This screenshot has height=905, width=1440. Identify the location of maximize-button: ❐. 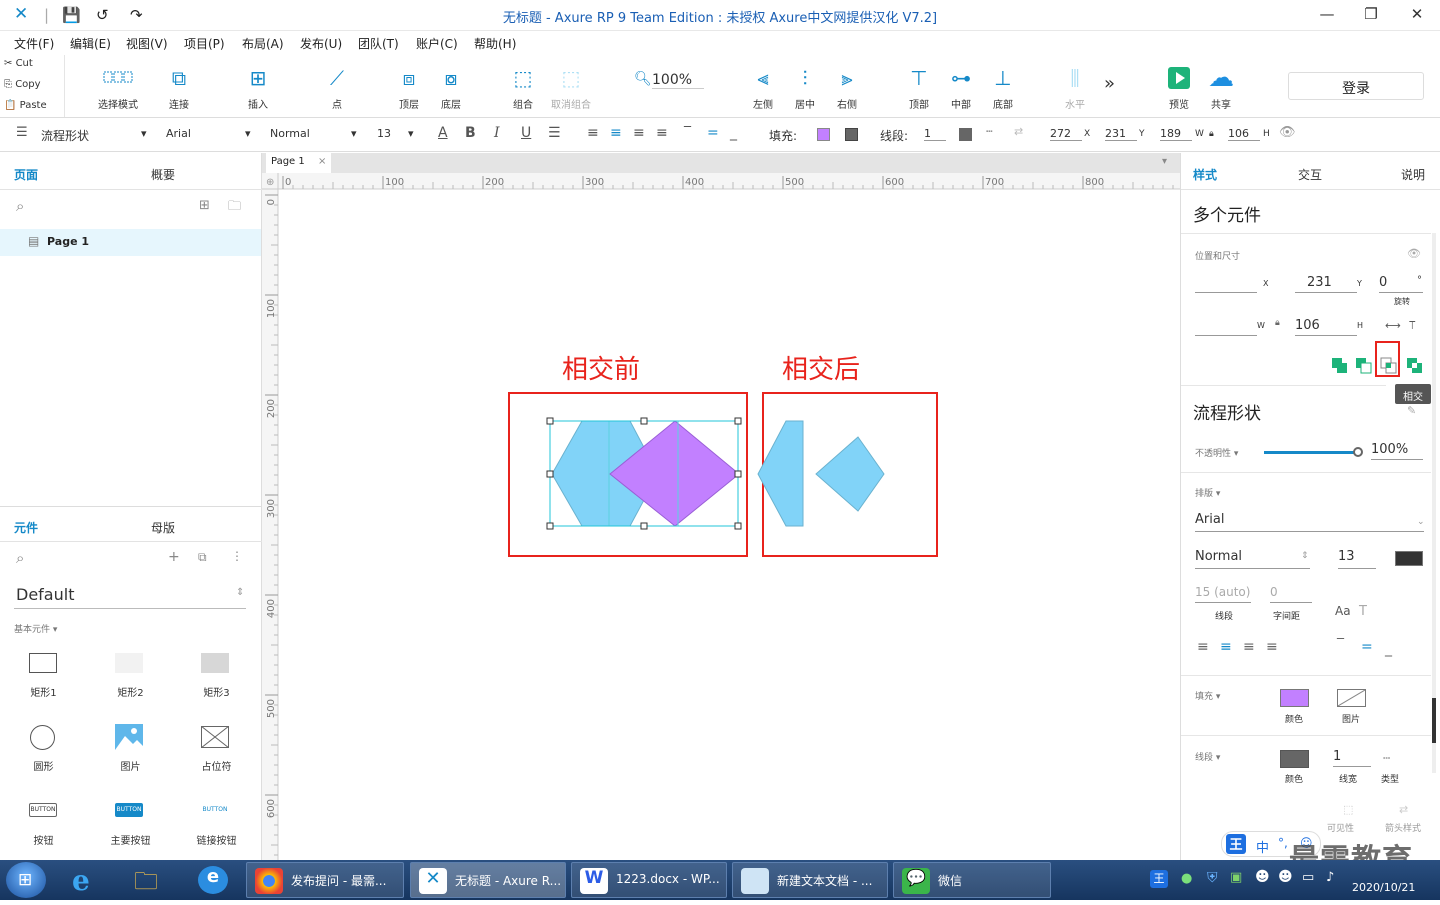
(1371, 14).